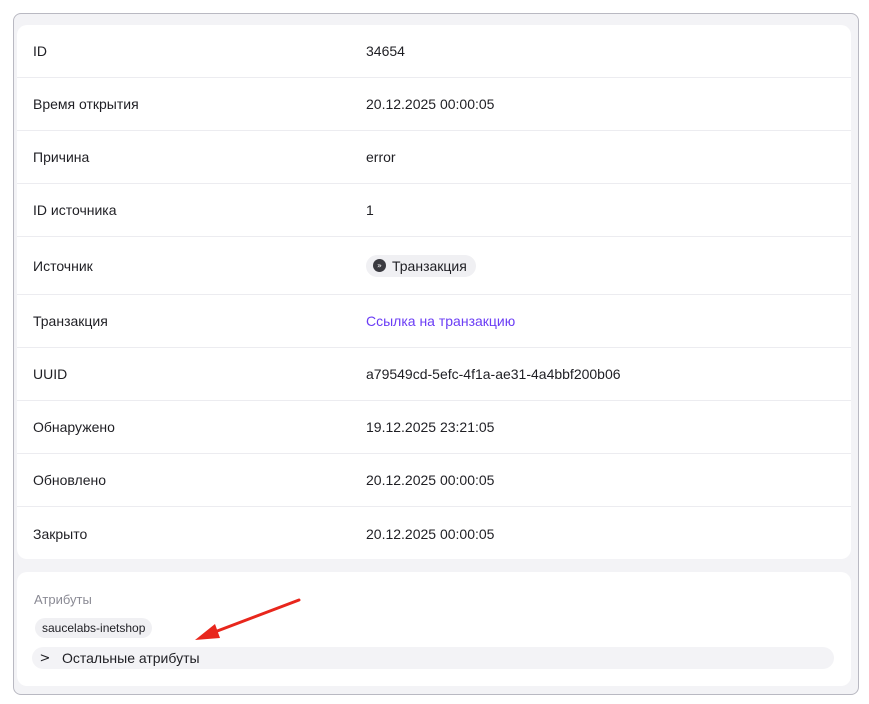 Image resolution: width=869 pixels, height=704 pixels. Describe the element at coordinates (60, 533) in the screenshot. I see `row-label: Закрыто` at that location.